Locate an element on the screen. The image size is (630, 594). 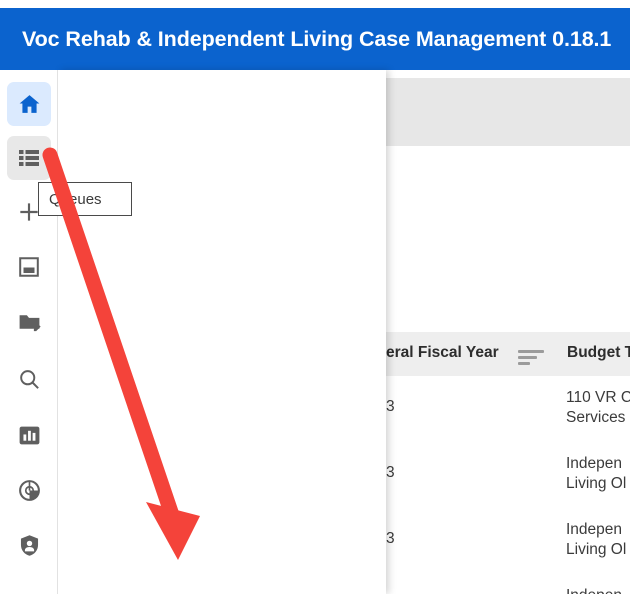
cell-budget-type: 110 VR C Services is located at coordinates (598, 407).